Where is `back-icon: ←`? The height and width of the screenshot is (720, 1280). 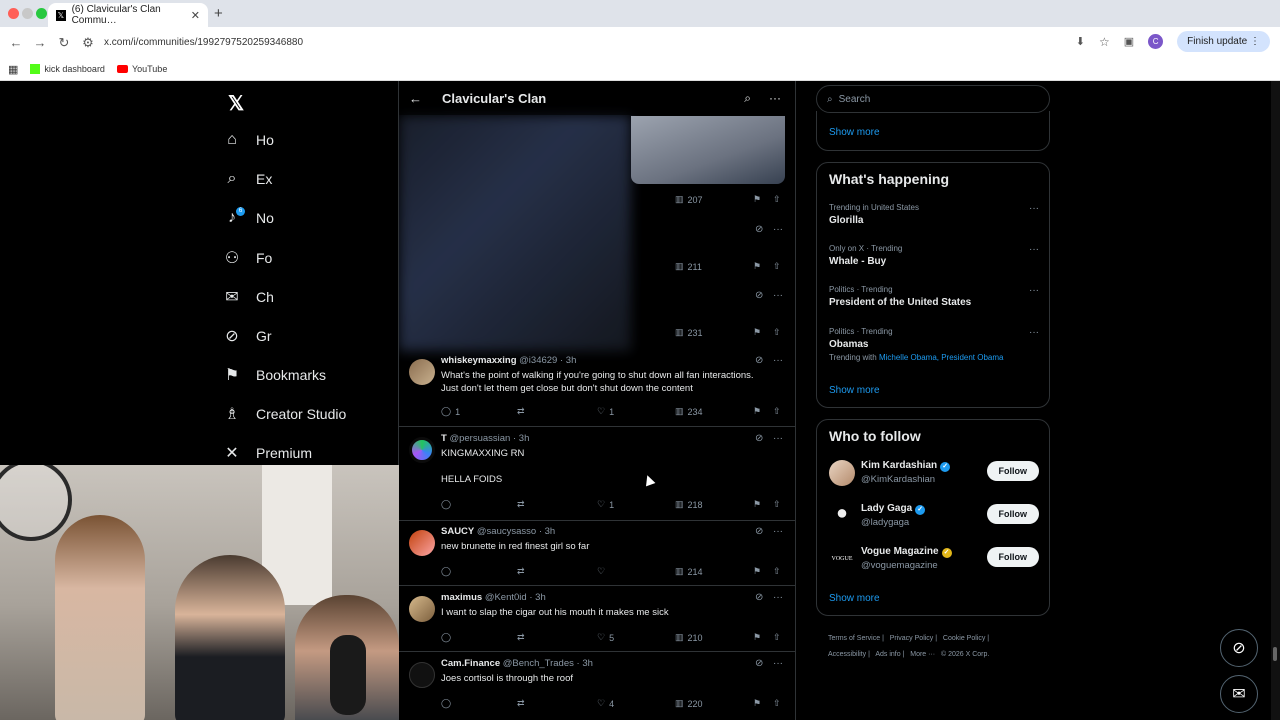
back-icon: ← is located at coordinates (16, 42).